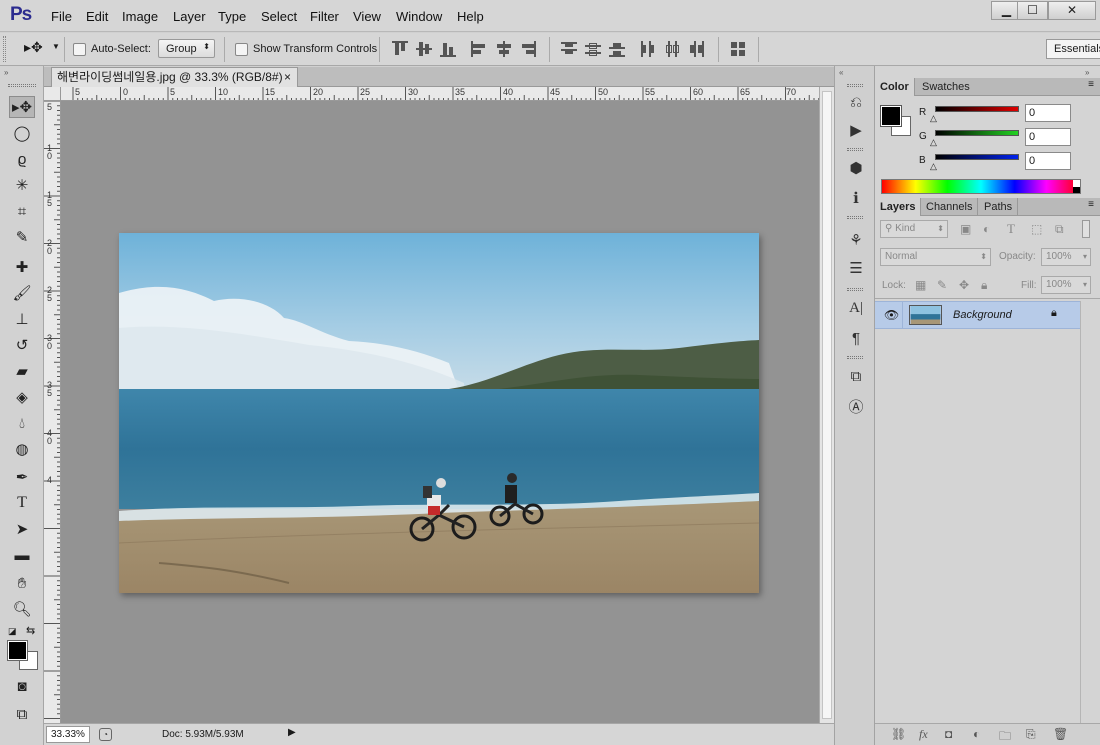 The height and width of the screenshot is (745, 1100). What do you see at coordinates (1032, 10) in the screenshot?
I see `maximize-button: ☐` at bounding box center [1032, 10].